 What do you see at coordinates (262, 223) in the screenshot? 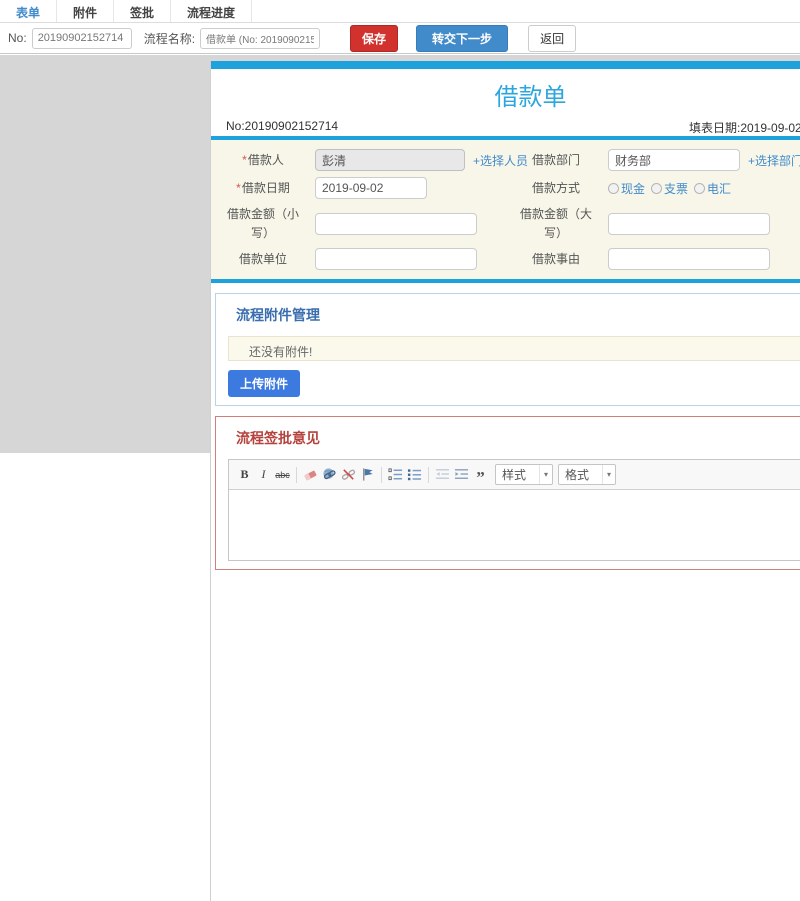
I see `amount-lowercase-label: 借款金额（小写）` at bounding box center [262, 223].